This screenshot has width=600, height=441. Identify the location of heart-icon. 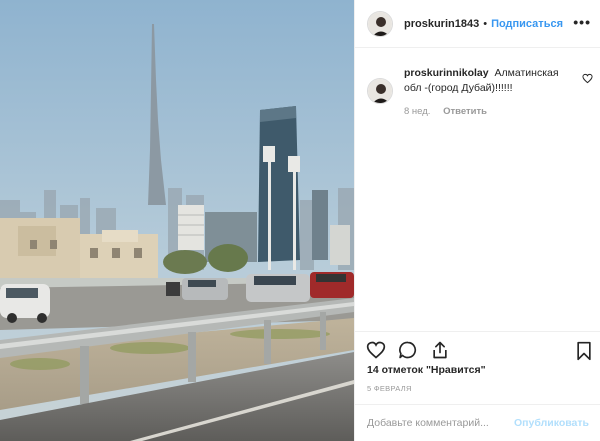
(376, 350).